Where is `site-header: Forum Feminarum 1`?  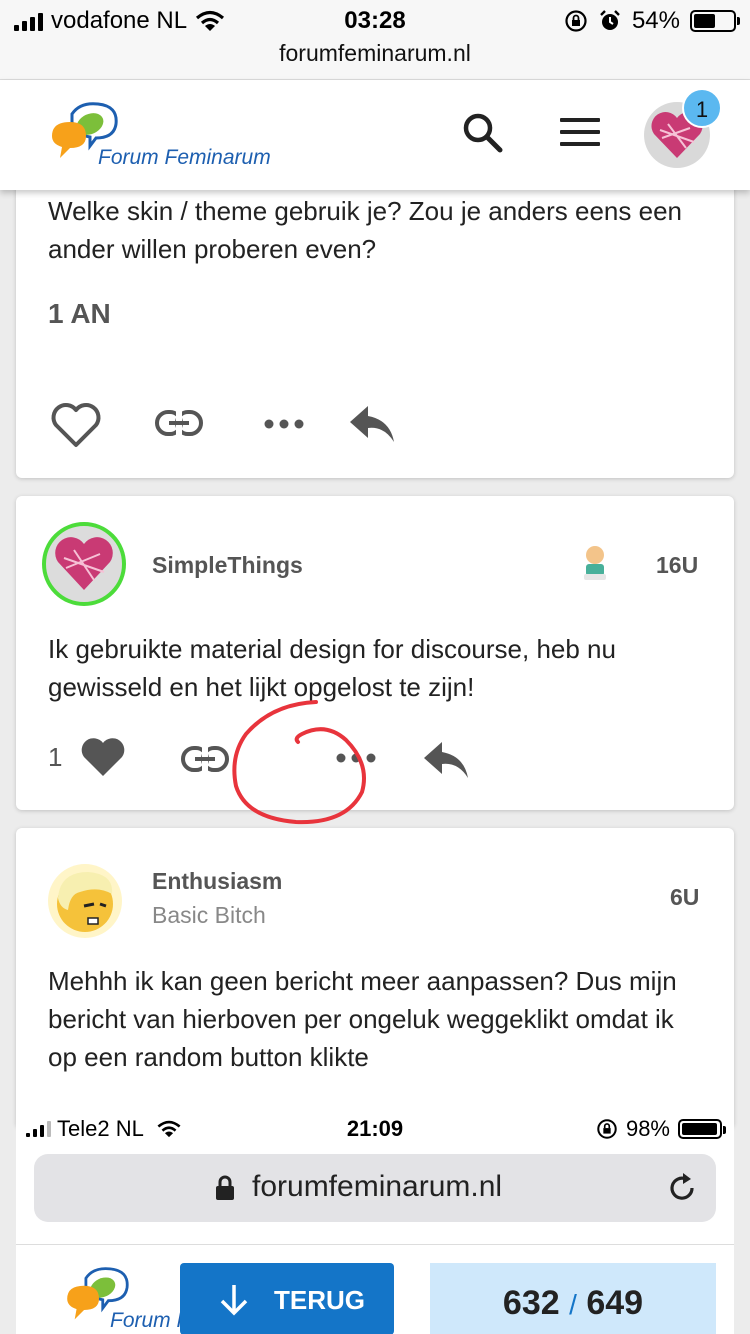 site-header: Forum Feminarum 1 is located at coordinates (375, 135).